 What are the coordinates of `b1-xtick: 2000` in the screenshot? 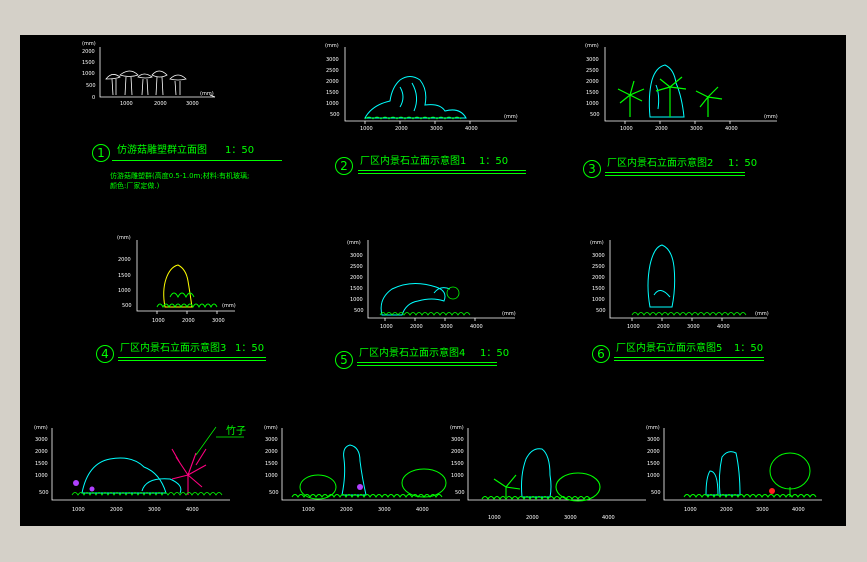 It's located at (116, 510).